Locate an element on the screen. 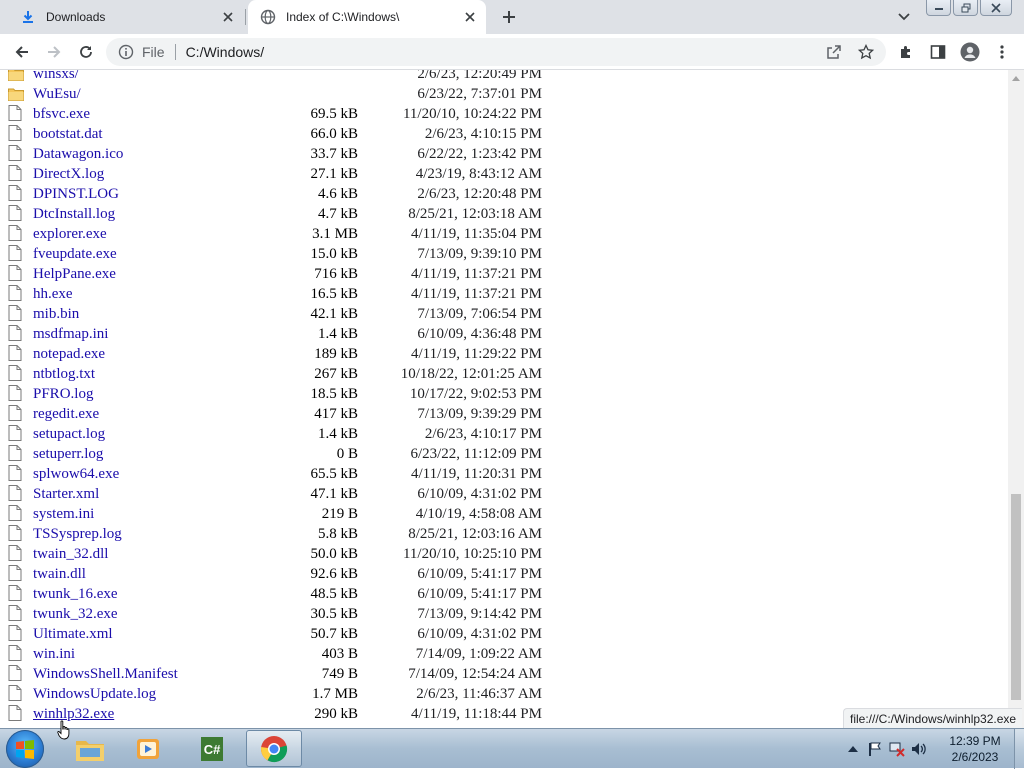  file-link: WindowsUpdate.log is located at coordinates (94, 694).